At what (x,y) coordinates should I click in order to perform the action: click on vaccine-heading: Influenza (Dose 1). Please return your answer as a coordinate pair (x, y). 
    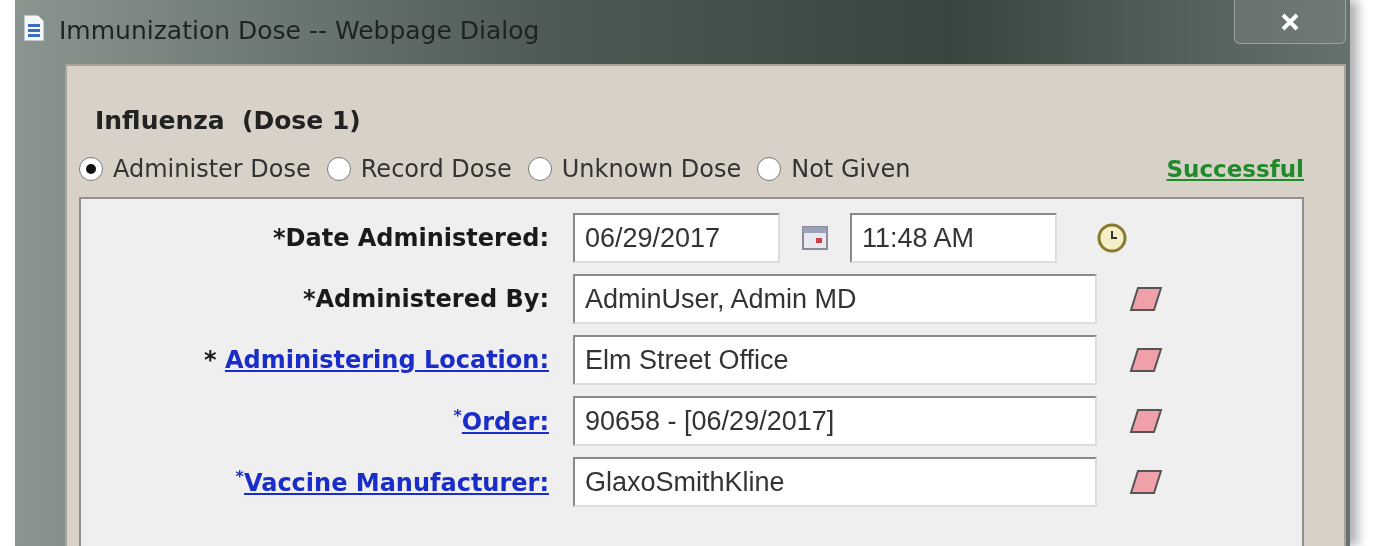
    Looking at the image, I should click on (228, 120).